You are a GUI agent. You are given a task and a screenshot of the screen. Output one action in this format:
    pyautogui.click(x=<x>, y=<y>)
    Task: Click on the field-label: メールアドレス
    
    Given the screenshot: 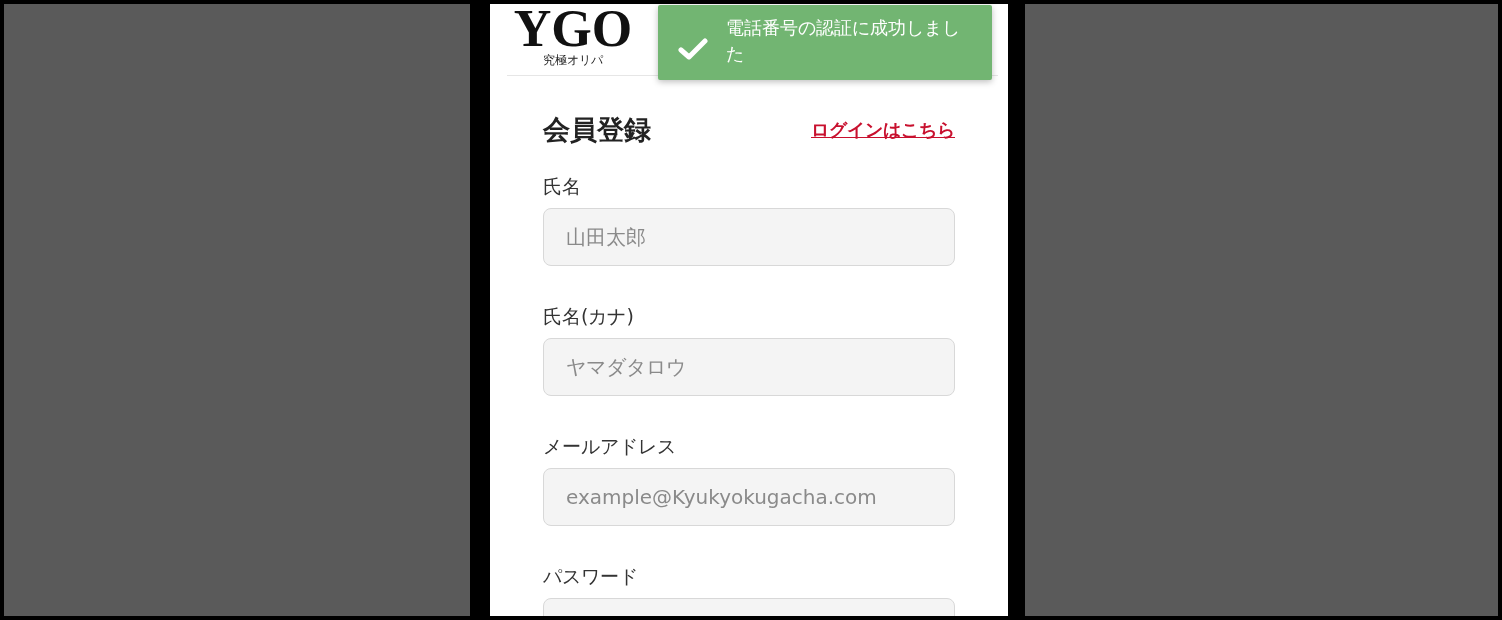 What is the action you would take?
    pyautogui.click(x=610, y=446)
    